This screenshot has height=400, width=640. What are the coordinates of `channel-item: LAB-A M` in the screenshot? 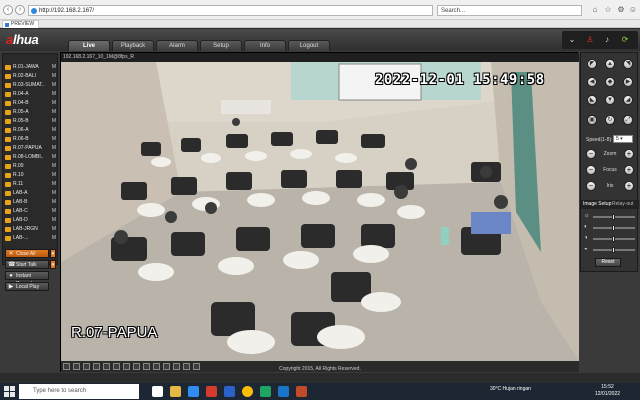 It's located at (31, 193).